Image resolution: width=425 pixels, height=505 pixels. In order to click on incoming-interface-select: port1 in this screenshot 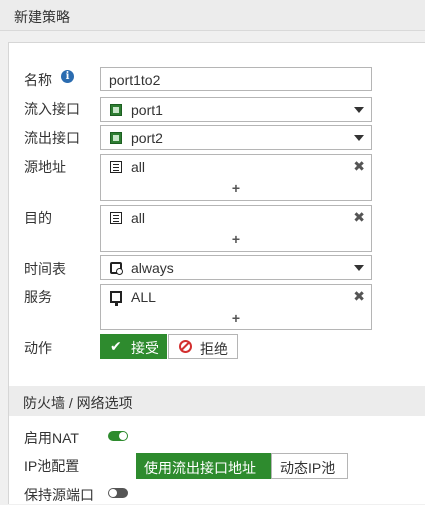, I will do `click(236, 109)`.